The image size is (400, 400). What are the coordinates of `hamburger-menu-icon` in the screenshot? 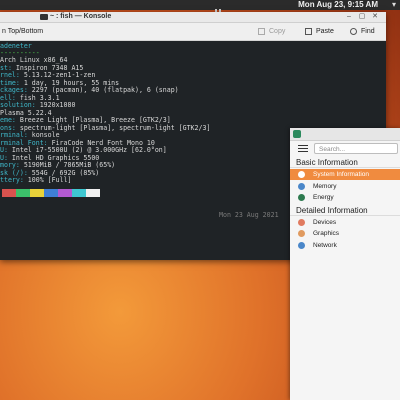 It's located at (303, 149).